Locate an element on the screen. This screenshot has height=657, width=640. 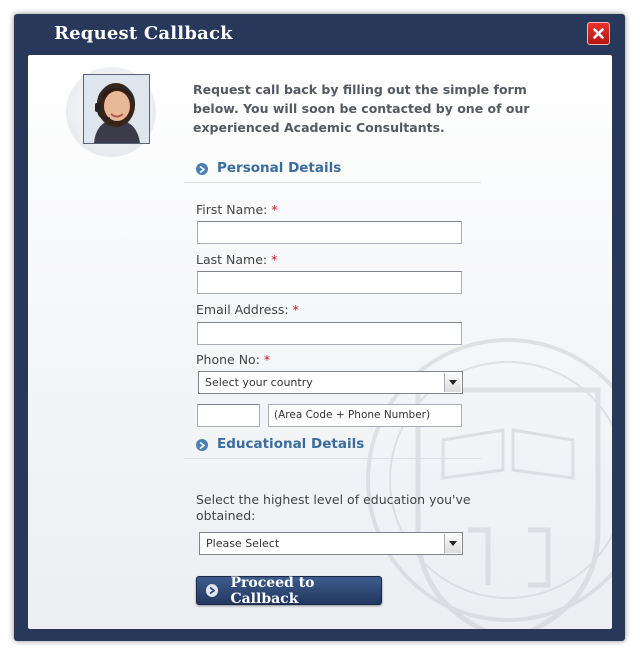
button-label: Proceed to Callback is located at coordinates (272, 590).